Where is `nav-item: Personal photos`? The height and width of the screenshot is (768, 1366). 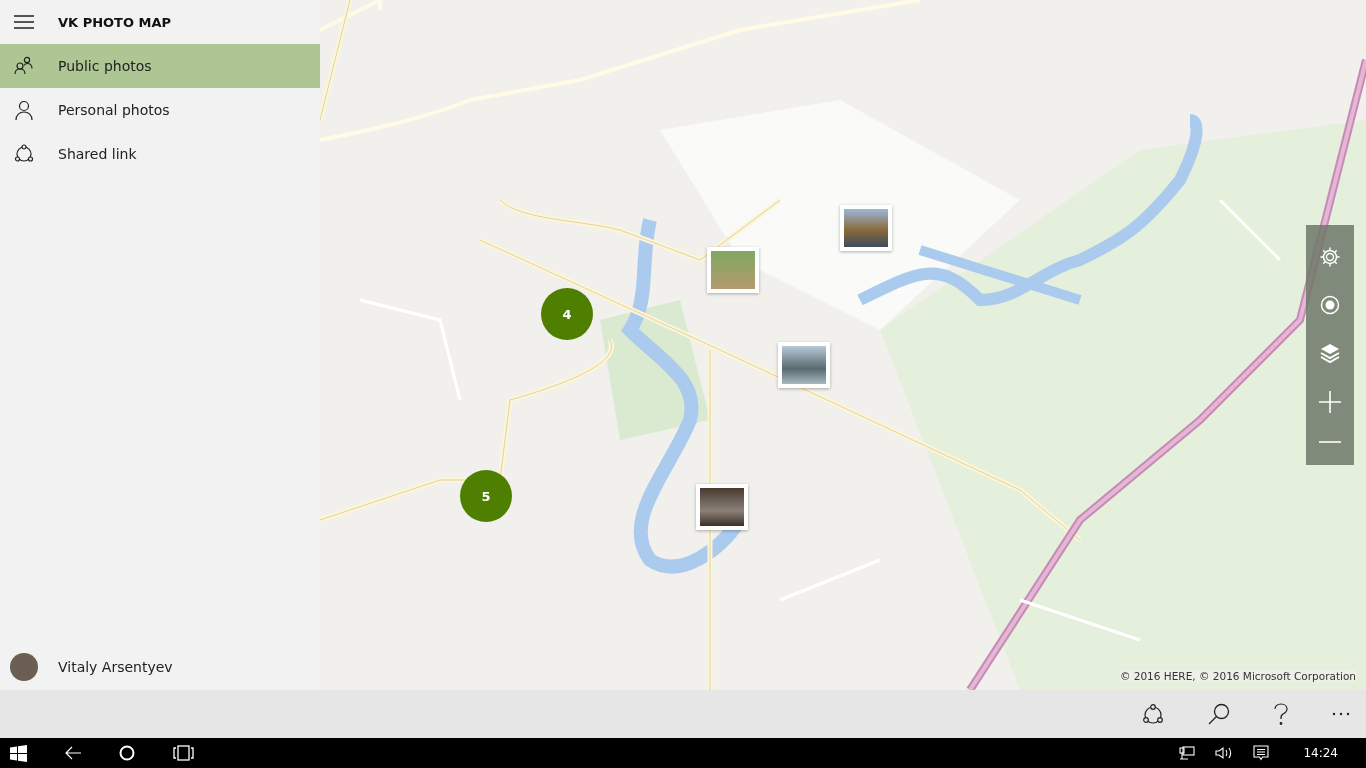 nav-item: Personal photos is located at coordinates (160, 110).